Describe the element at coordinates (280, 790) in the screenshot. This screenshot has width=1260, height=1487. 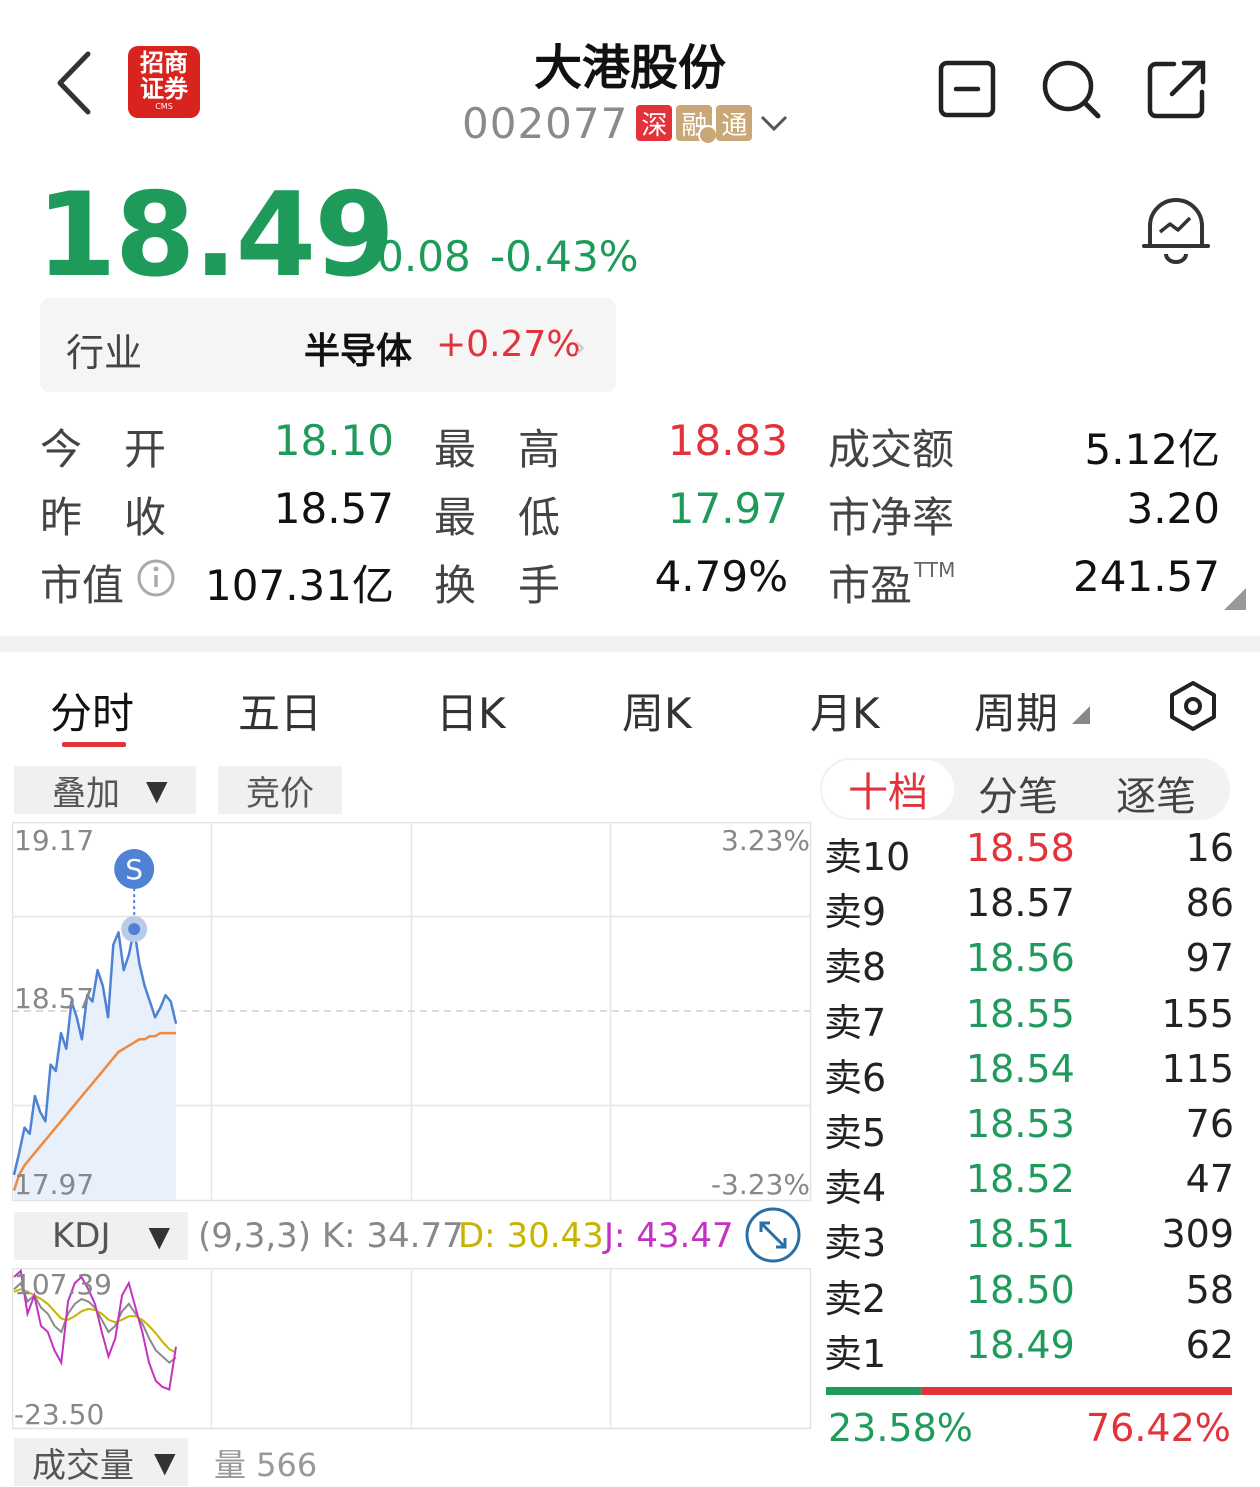
I see `auction-button: 竞价` at that location.